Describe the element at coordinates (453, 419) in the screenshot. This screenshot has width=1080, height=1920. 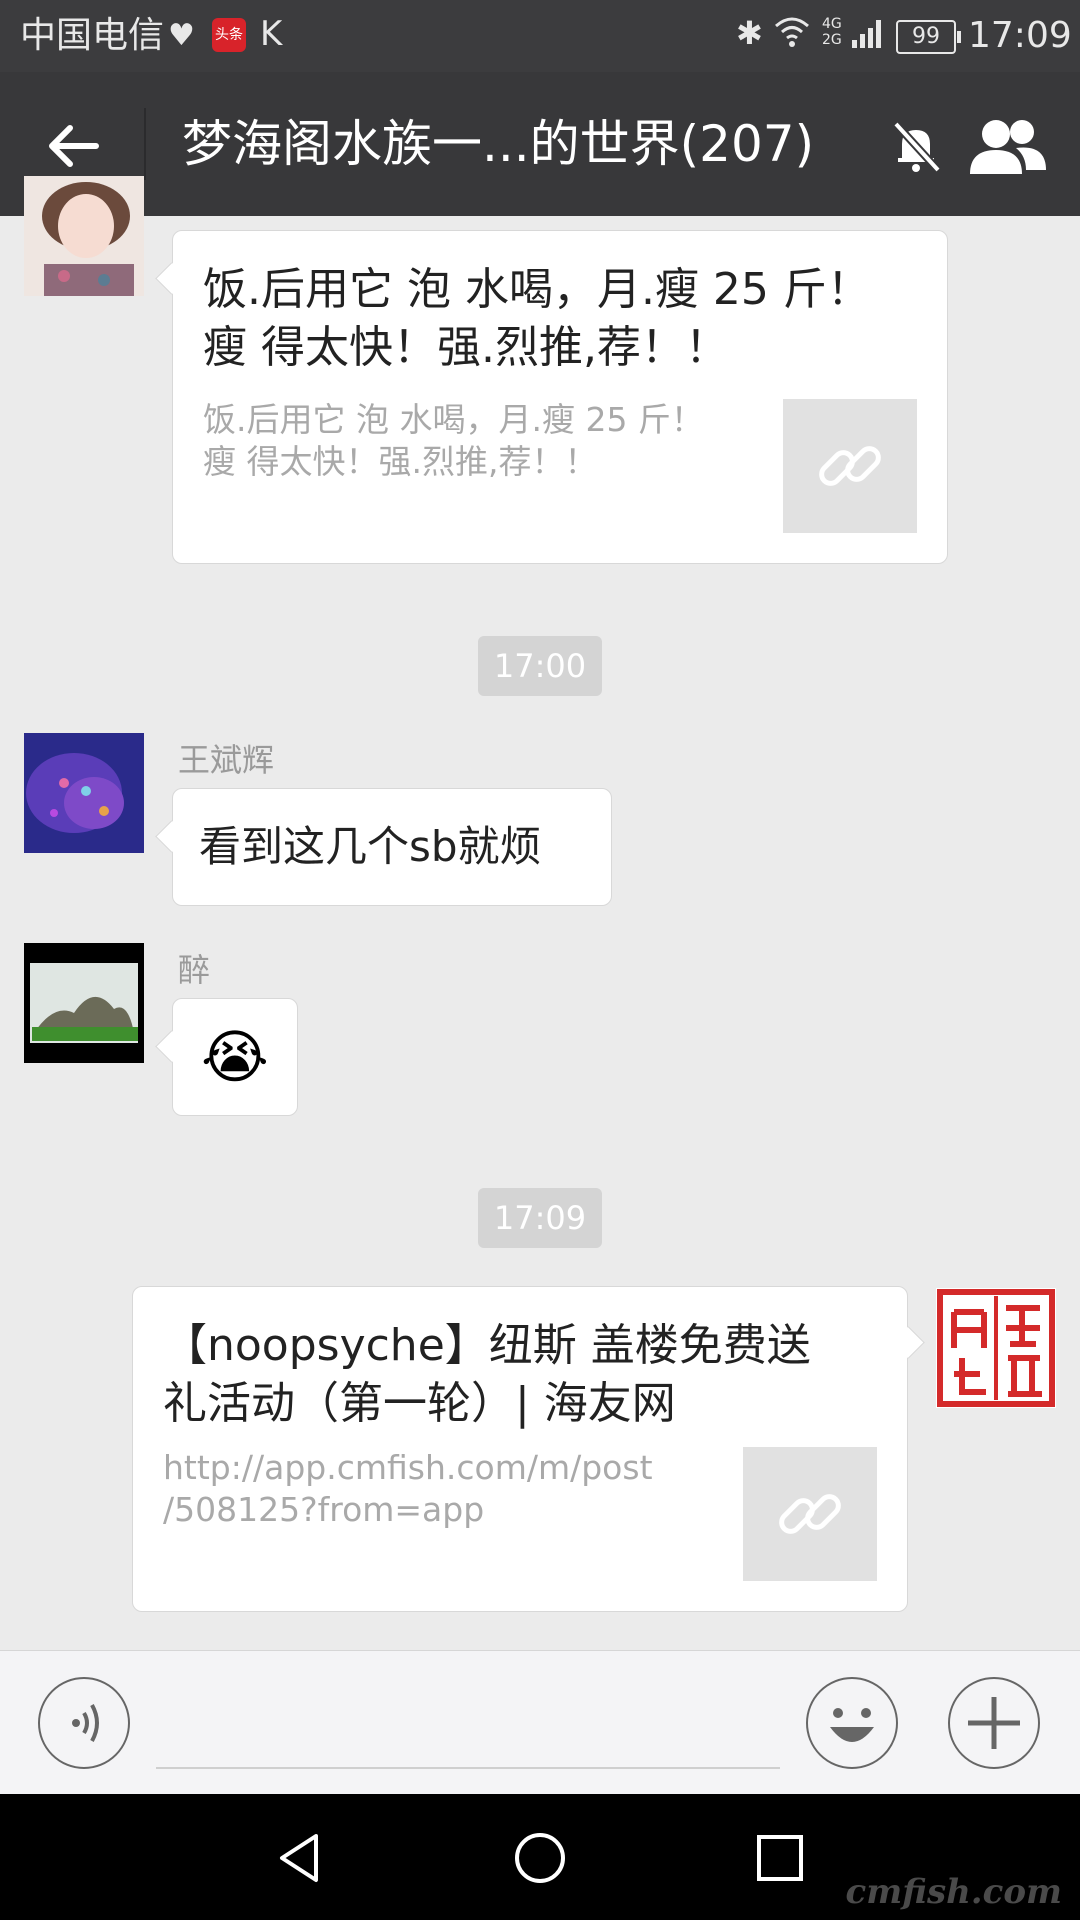
I see `link-desc-line-1: 饭.后用它 泡 水喝，月.瘦 25 斤！` at that location.